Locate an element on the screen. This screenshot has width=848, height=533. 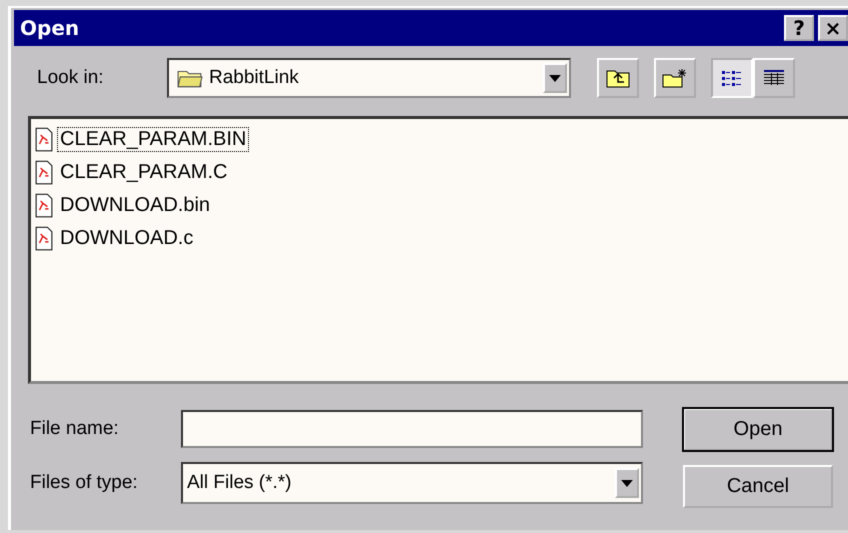
file-name: CLEAR_PARAM.BIN is located at coordinates (153, 139).